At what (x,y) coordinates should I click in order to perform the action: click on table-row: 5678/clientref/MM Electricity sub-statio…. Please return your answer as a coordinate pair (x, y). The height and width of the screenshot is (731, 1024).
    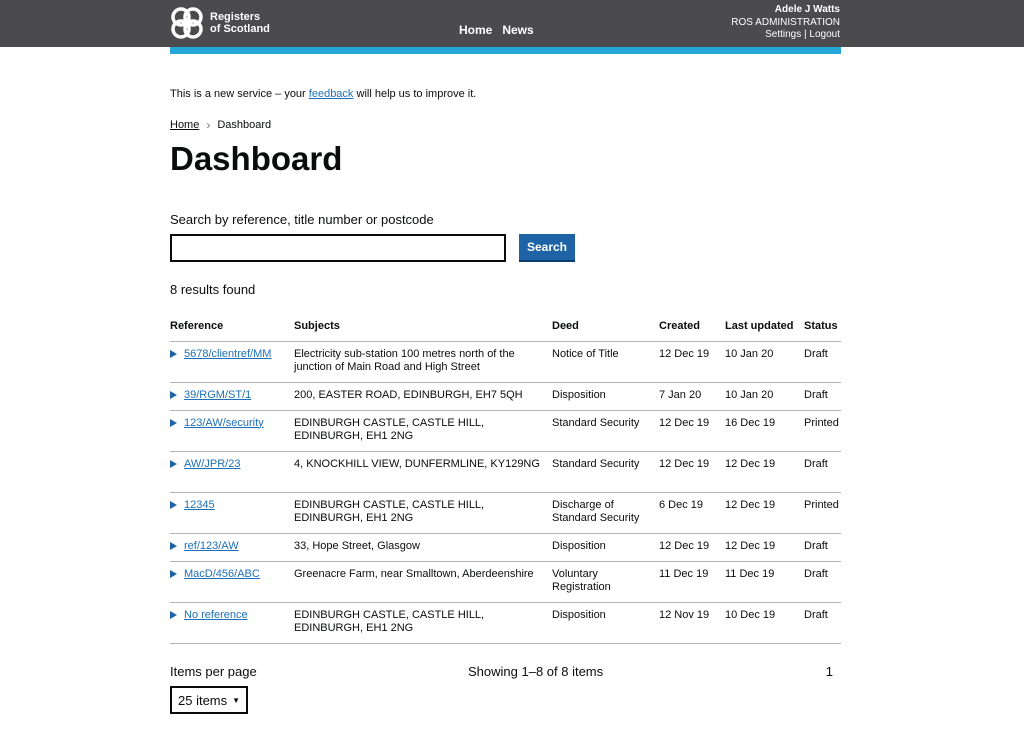
    Looking at the image, I should click on (505, 362).